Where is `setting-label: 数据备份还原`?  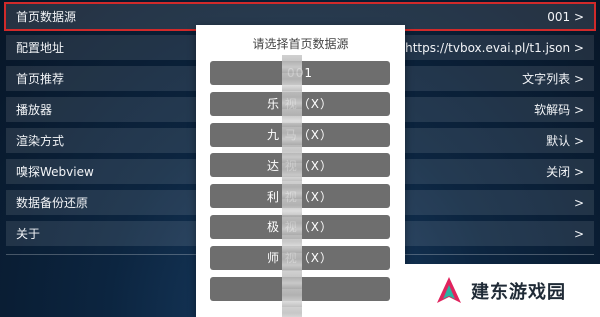 setting-label: 数据备份还原 is located at coordinates (52, 203).